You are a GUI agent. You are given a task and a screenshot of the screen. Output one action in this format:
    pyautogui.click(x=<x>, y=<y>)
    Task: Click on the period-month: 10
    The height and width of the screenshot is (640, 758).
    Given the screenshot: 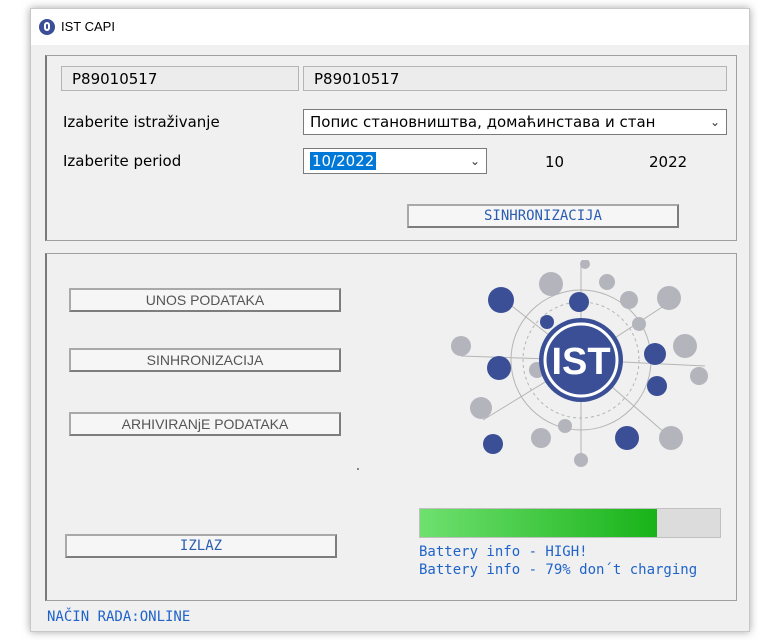 What is the action you would take?
    pyautogui.click(x=555, y=162)
    